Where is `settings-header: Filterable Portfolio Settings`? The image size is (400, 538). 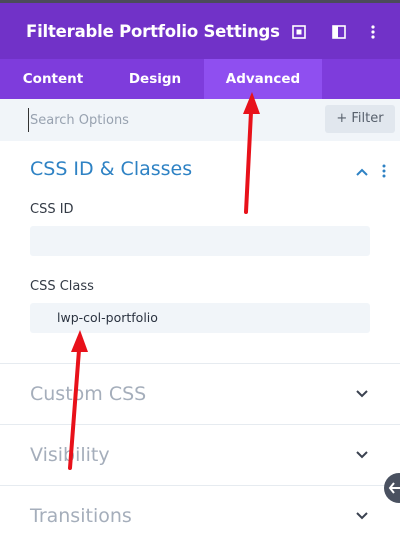
settings-header: Filterable Portfolio Settings is located at coordinates (200, 29).